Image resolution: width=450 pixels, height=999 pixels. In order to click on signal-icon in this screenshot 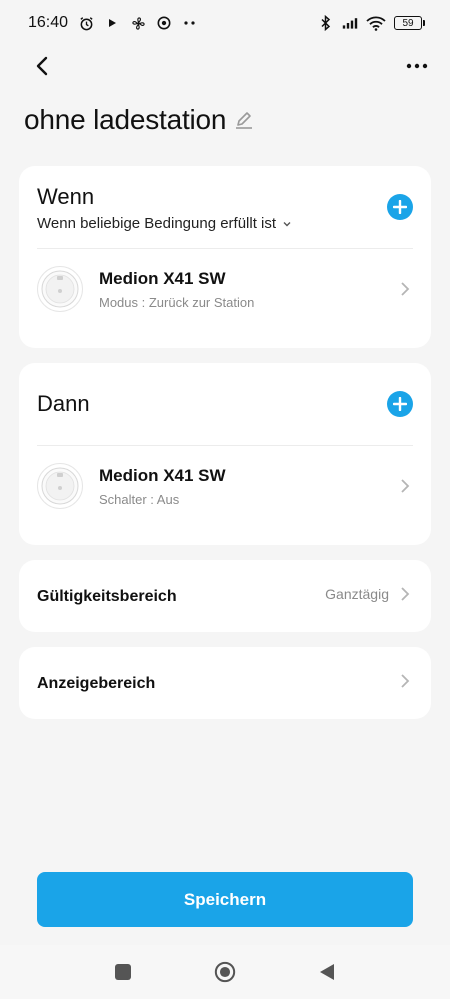, I will do `click(350, 23)`.